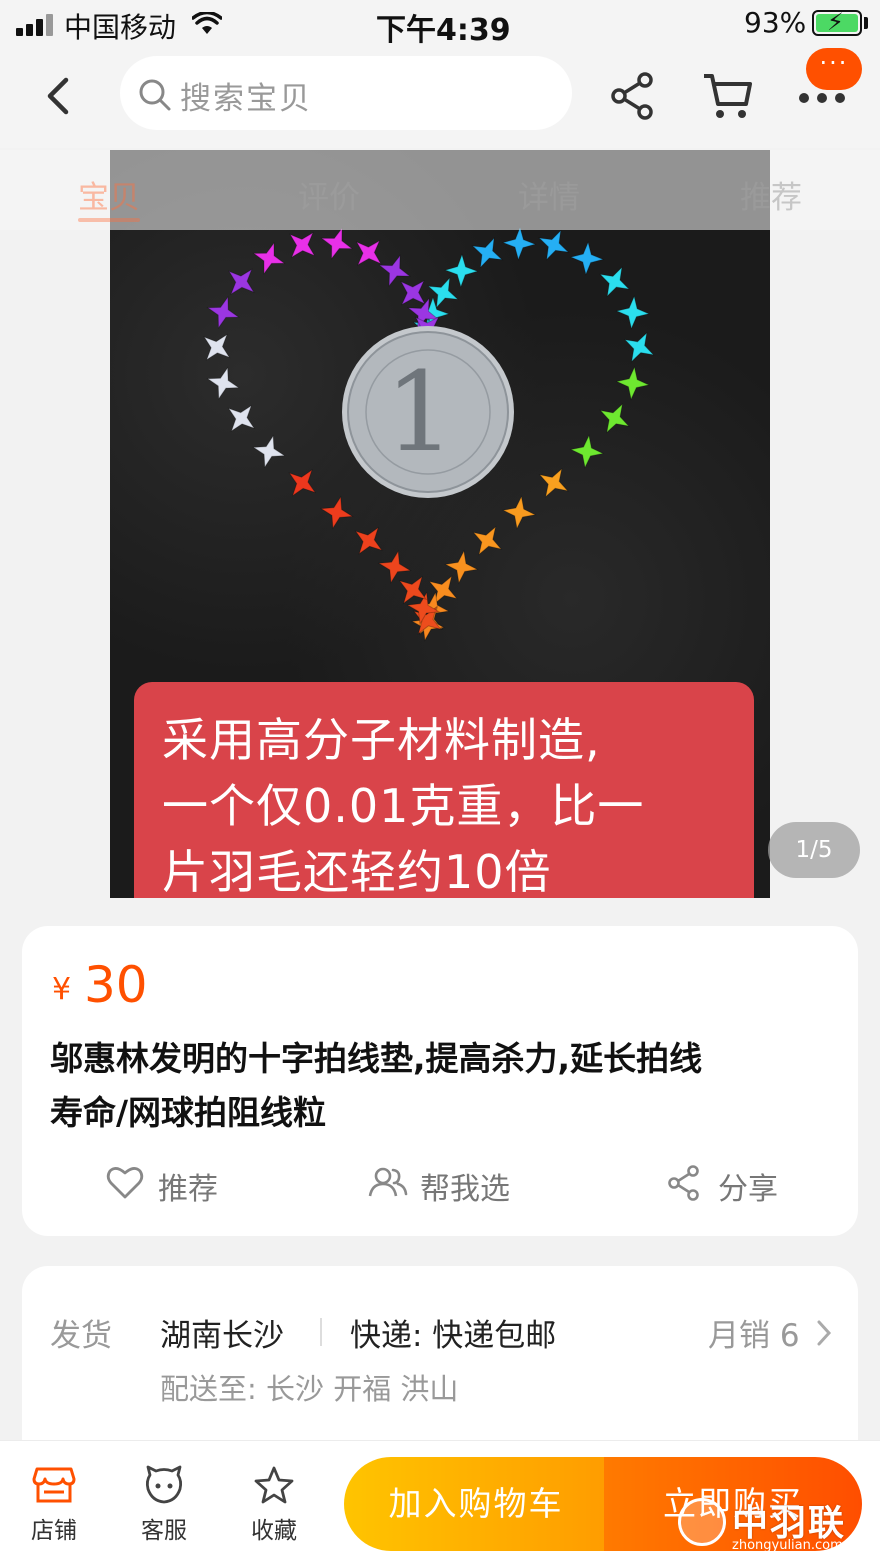 This screenshot has width=880, height=1567. I want to click on search-bar: 搜索宝贝, so click(346, 93).